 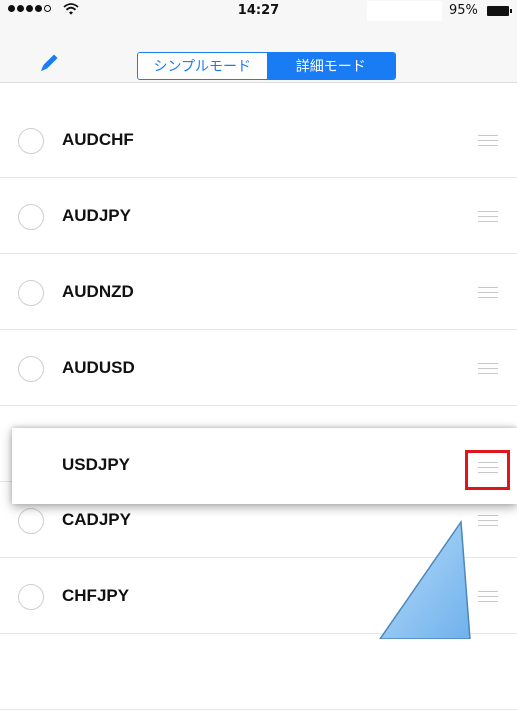 I want to click on list-item, so click(x=258, y=673).